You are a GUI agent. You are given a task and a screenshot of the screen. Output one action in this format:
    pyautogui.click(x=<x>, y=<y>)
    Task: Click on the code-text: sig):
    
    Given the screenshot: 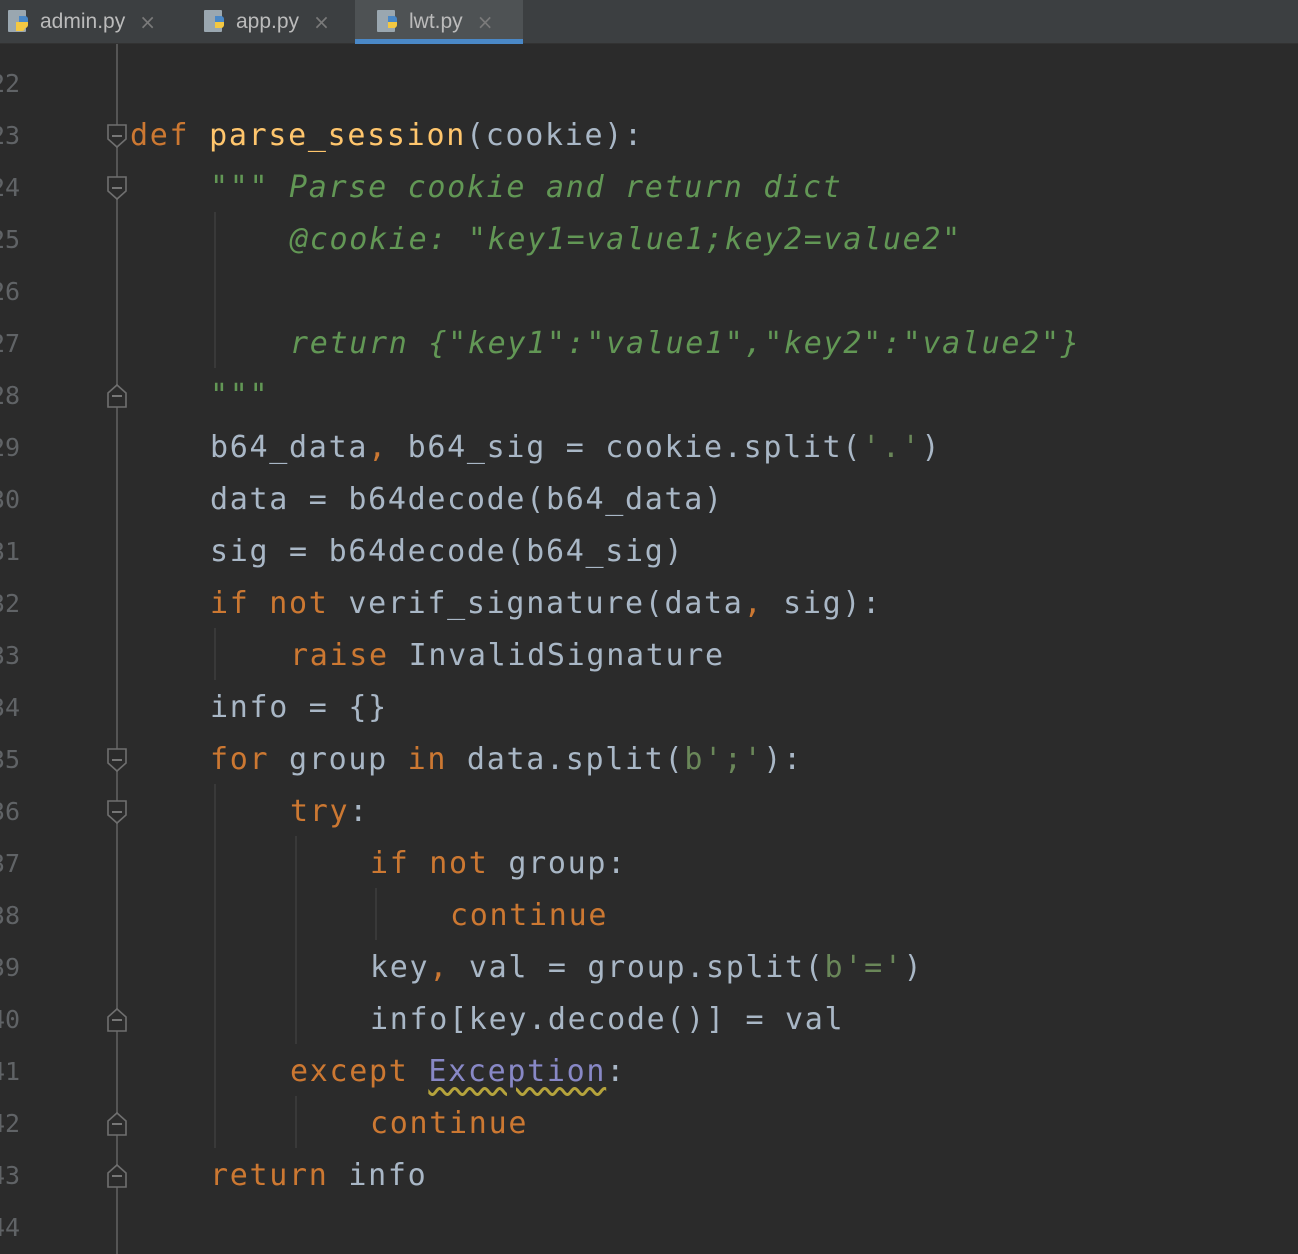 What is the action you would take?
    pyautogui.click(x=822, y=603)
    